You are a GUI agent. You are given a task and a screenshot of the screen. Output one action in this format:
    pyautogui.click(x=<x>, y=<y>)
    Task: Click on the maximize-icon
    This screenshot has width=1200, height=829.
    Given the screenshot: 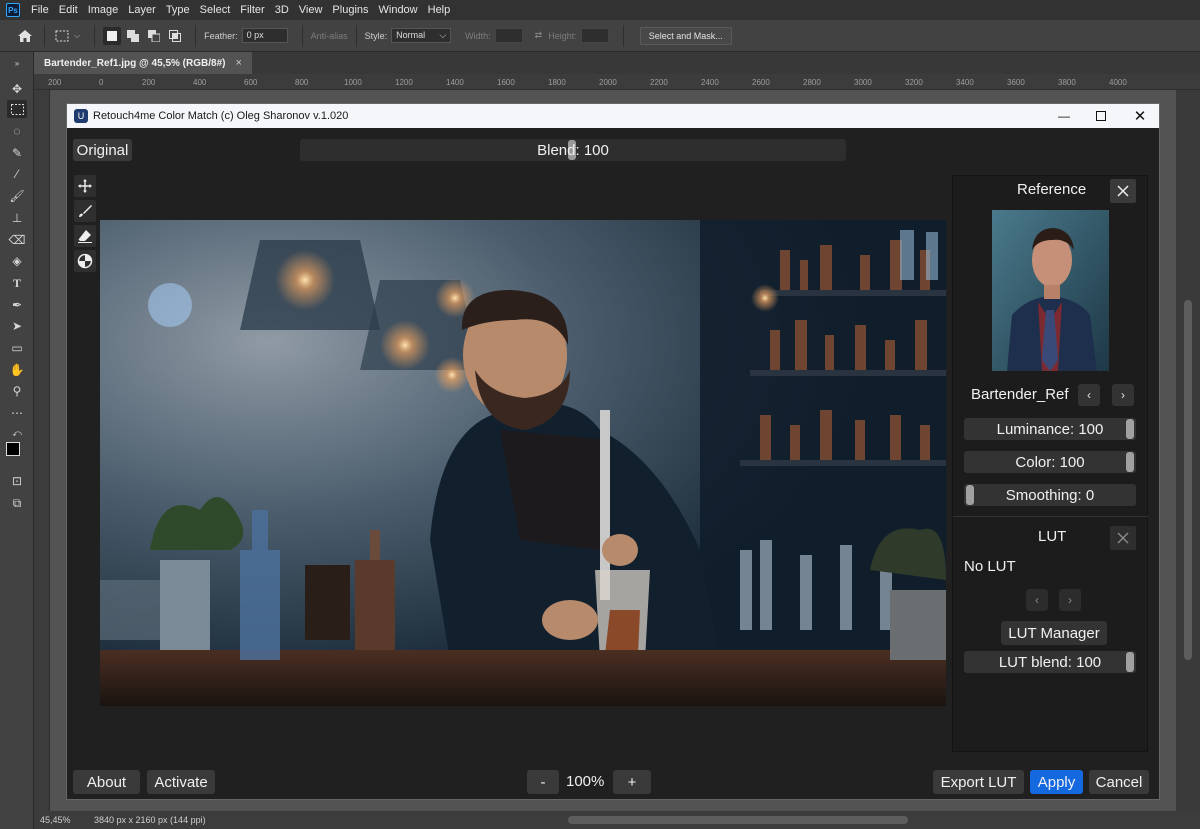 What is the action you would take?
    pyautogui.click(x=1101, y=116)
    